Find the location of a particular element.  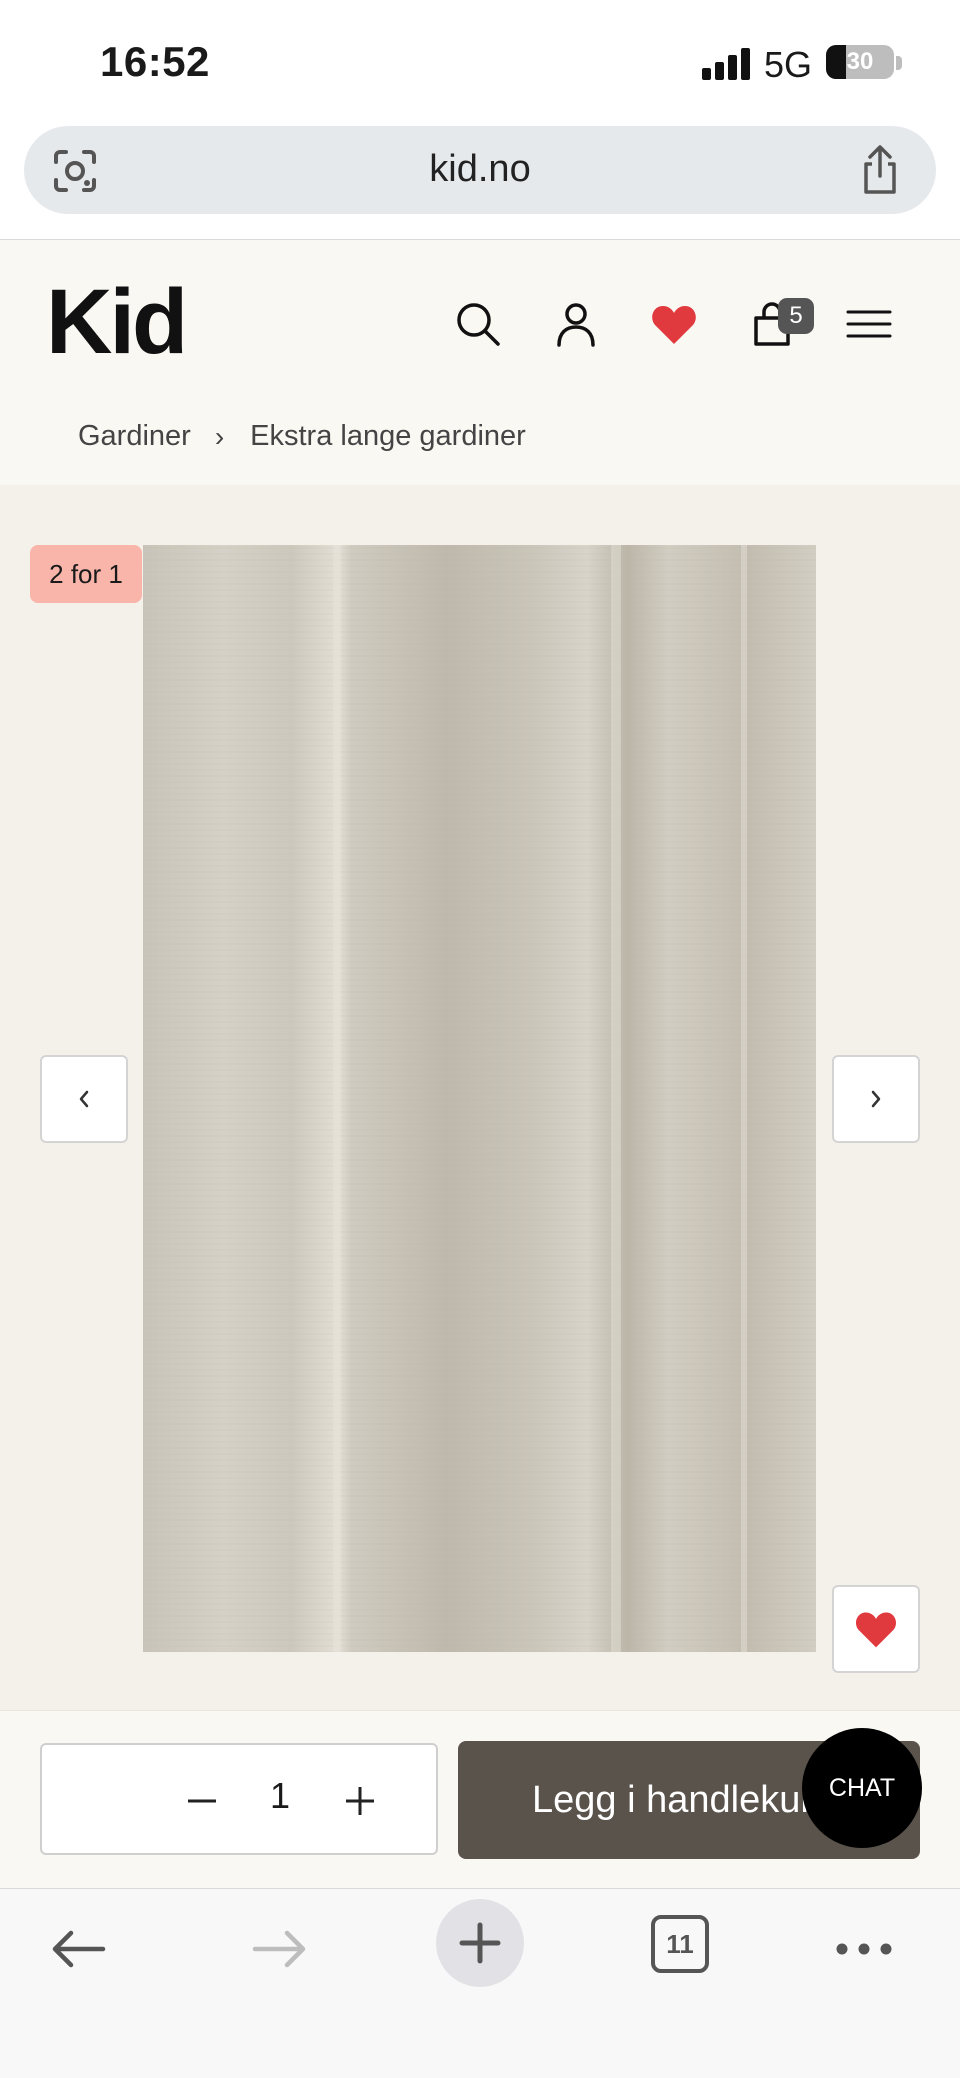

decrease-quantity-button is located at coordinates (202, 1801).